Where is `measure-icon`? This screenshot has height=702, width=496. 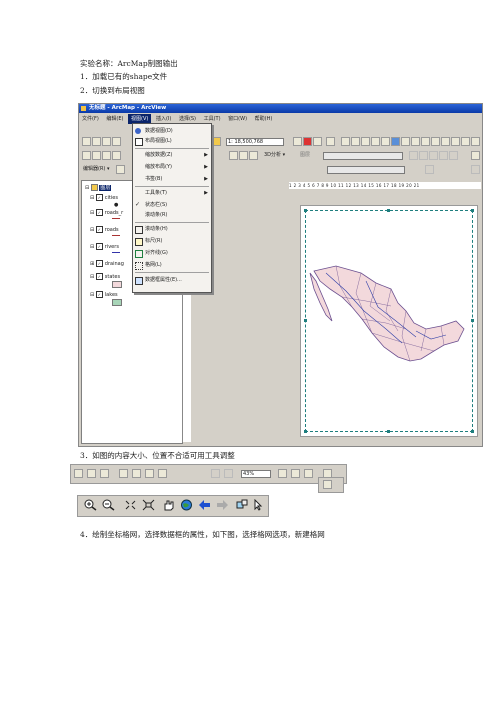
measure-icon is located at coordinates (465, 141).